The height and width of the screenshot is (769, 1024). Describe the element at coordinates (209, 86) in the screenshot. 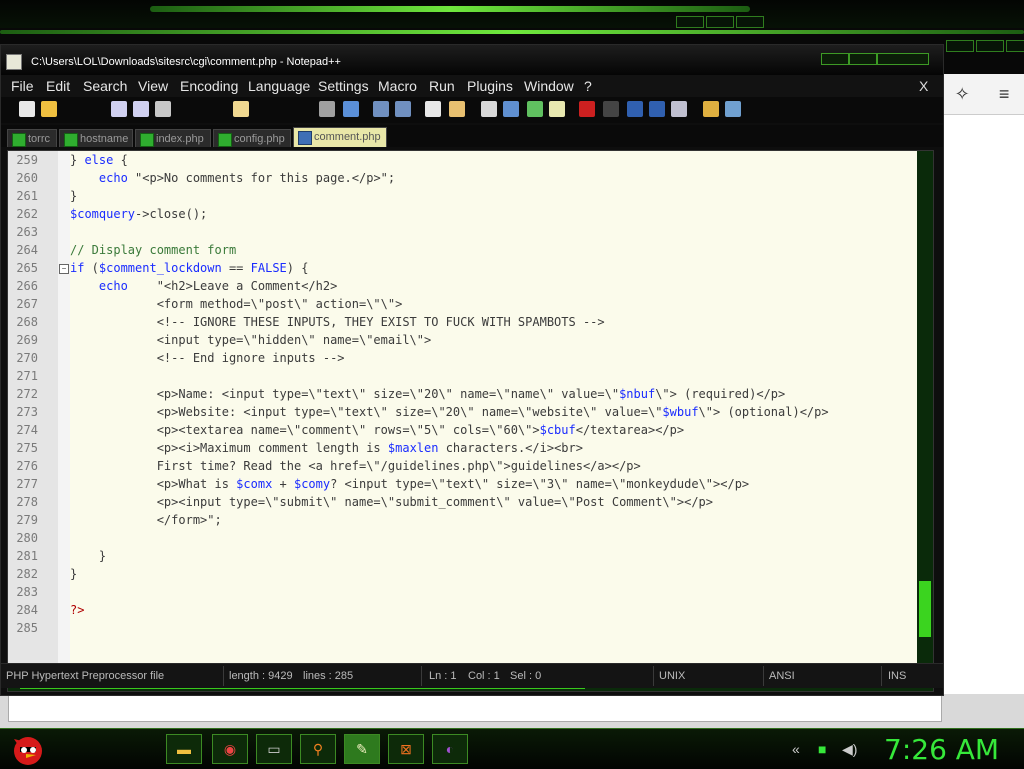

I see `menu-encoding: Encoding` at that location.